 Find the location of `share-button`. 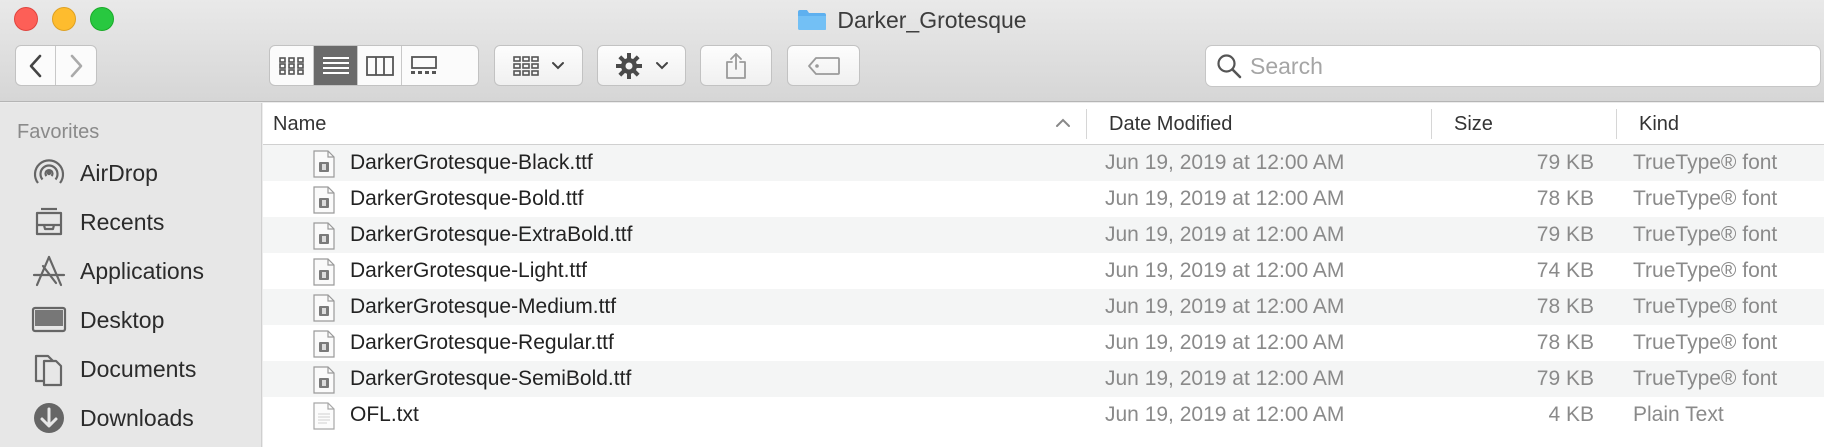

share-button is located at coordinates (736, 65).